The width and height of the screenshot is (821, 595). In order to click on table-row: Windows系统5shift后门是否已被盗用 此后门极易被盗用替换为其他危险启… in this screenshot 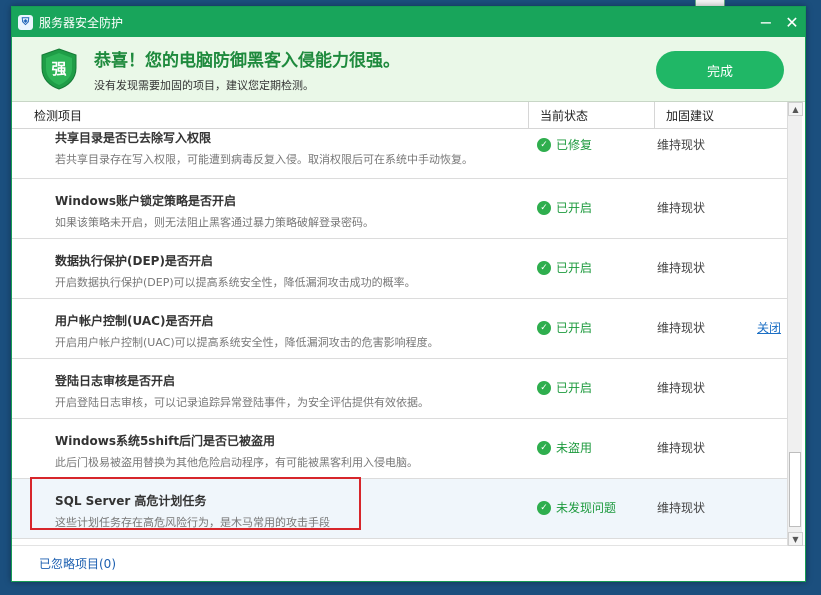, I will do `click(400, 449)`.